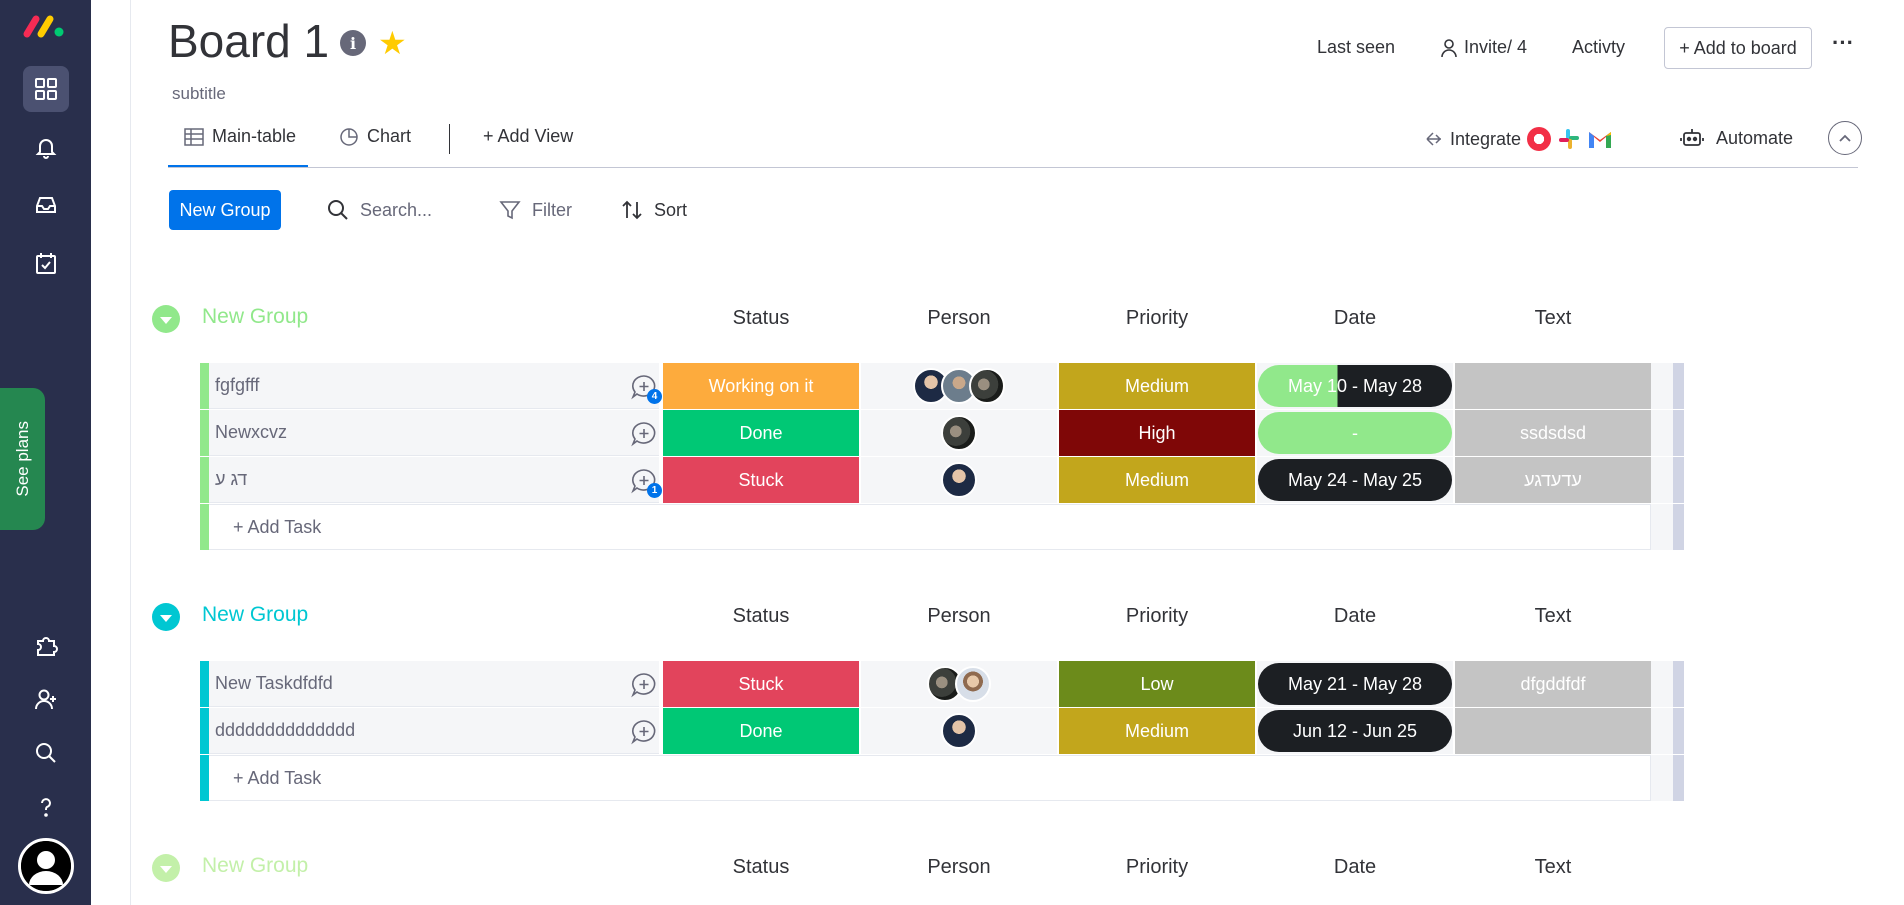 This screenshot has width=1904, height=905. What do you see at coordinates (434, 433) in the screenshot?
I see `item-name-cell: Newxcvz` at bounding box center [434, 433].